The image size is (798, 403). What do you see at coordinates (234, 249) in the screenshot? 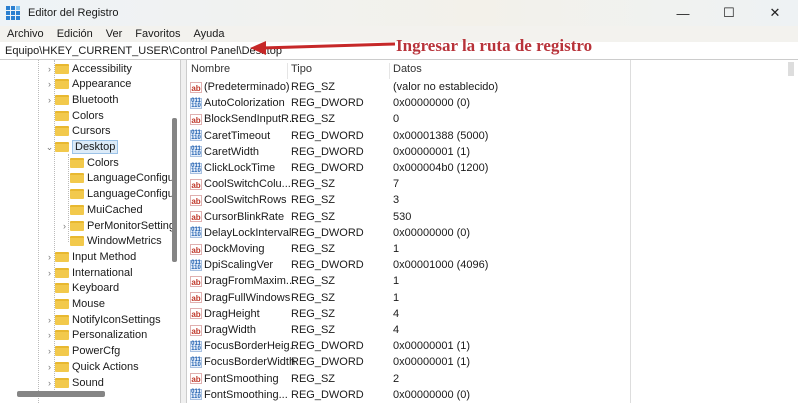
I see `value-name: DockMoving` at bounding box center [234, 249].